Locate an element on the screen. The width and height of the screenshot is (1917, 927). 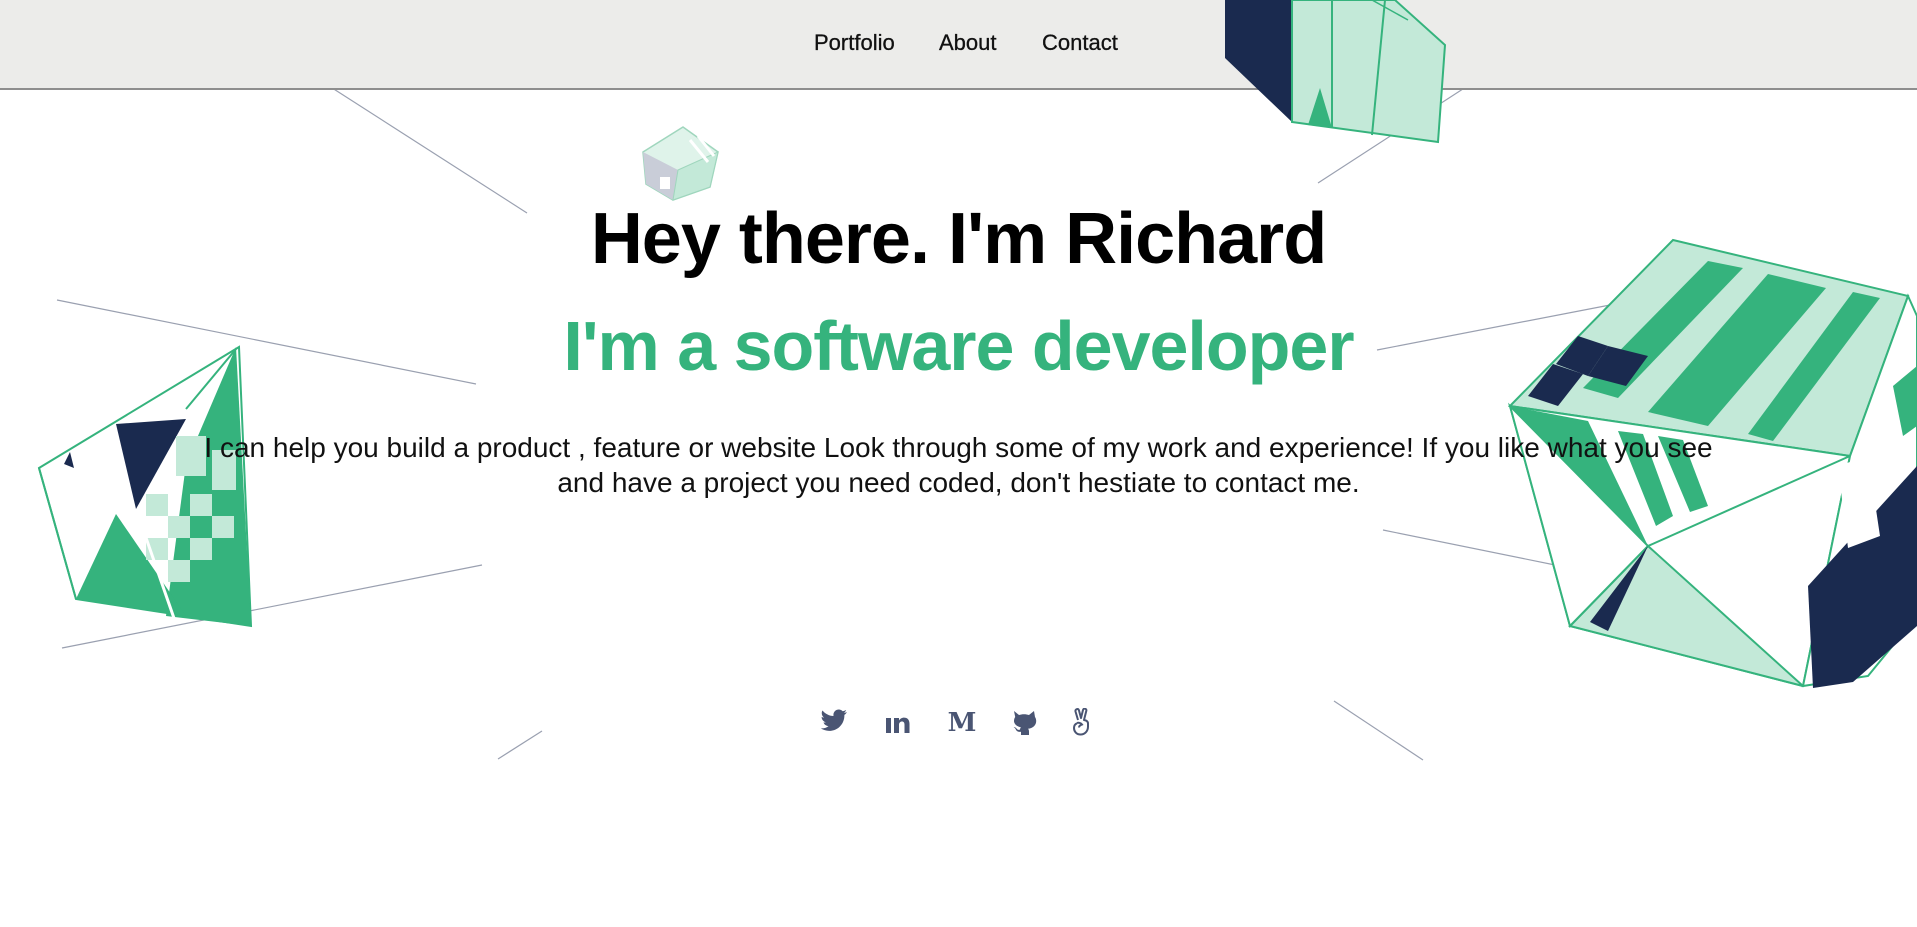
angellist-icon is located at coordinates (1081, 722).